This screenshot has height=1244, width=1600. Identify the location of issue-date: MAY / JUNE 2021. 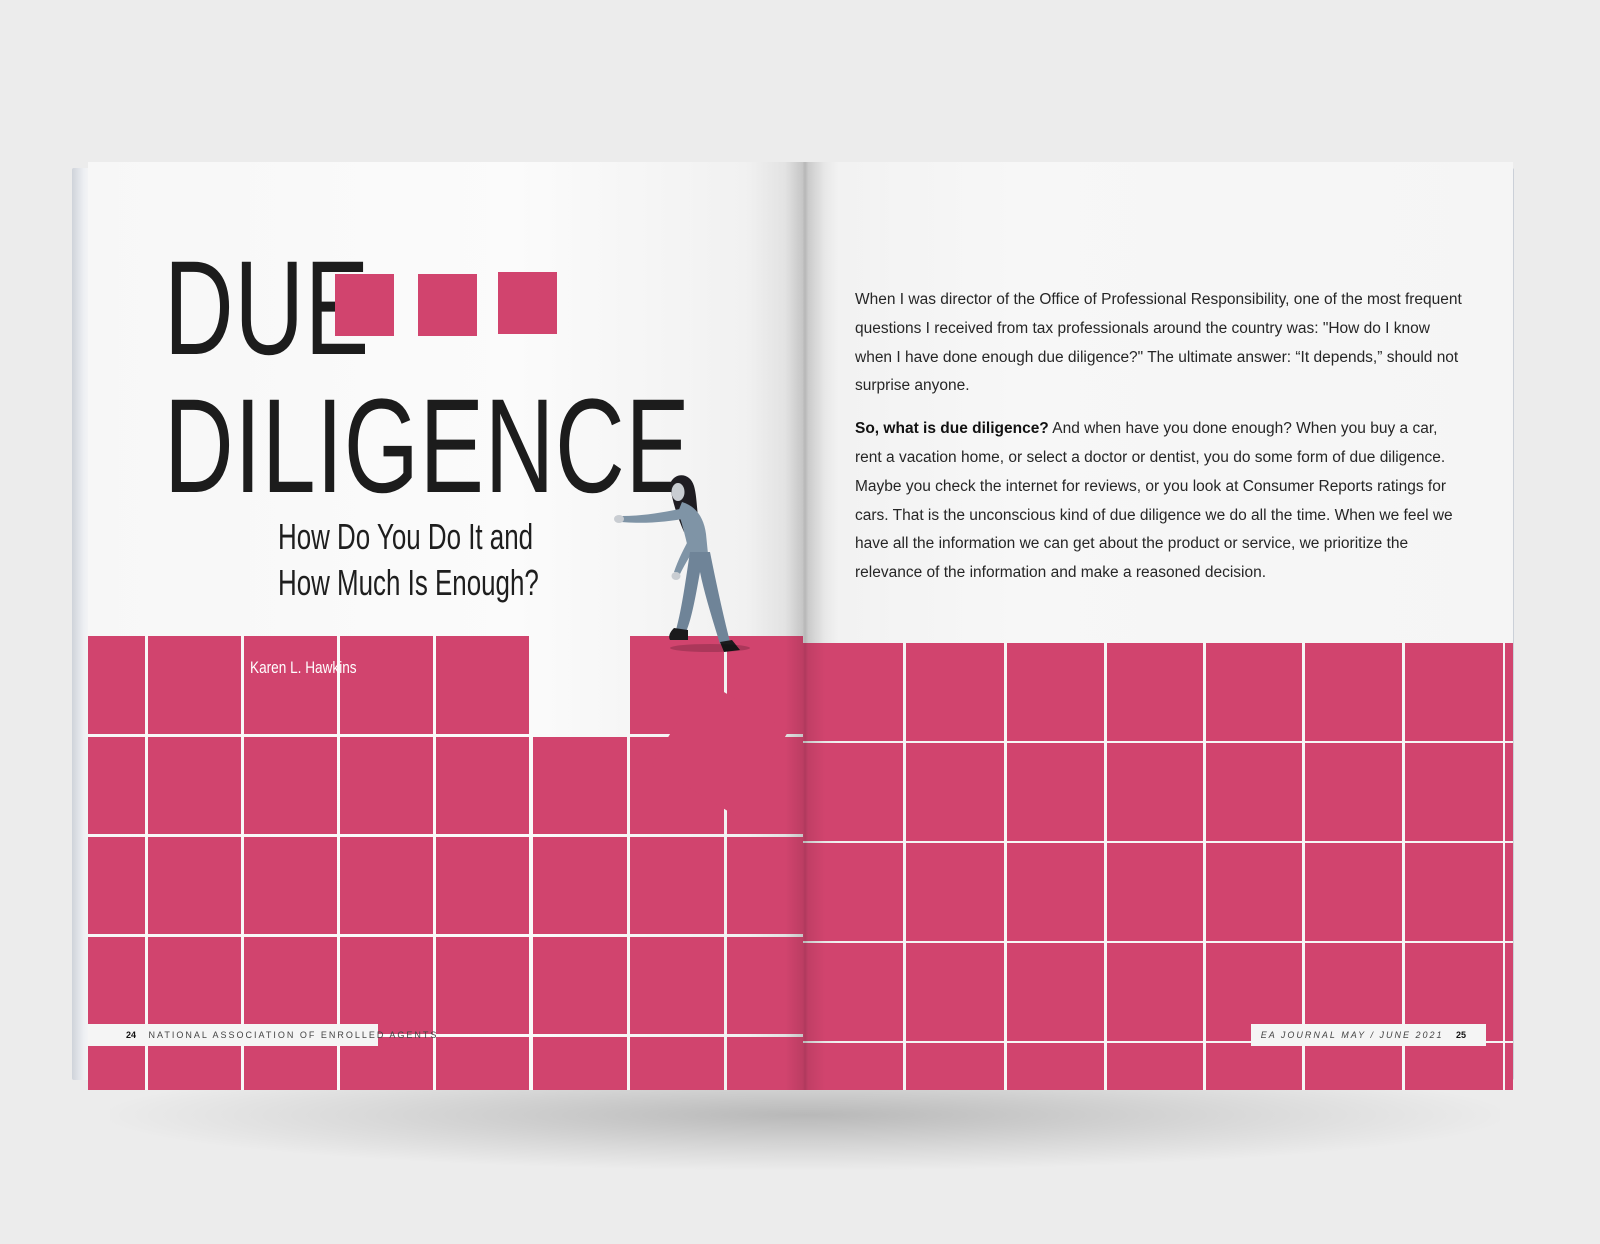
(1392, 1035).